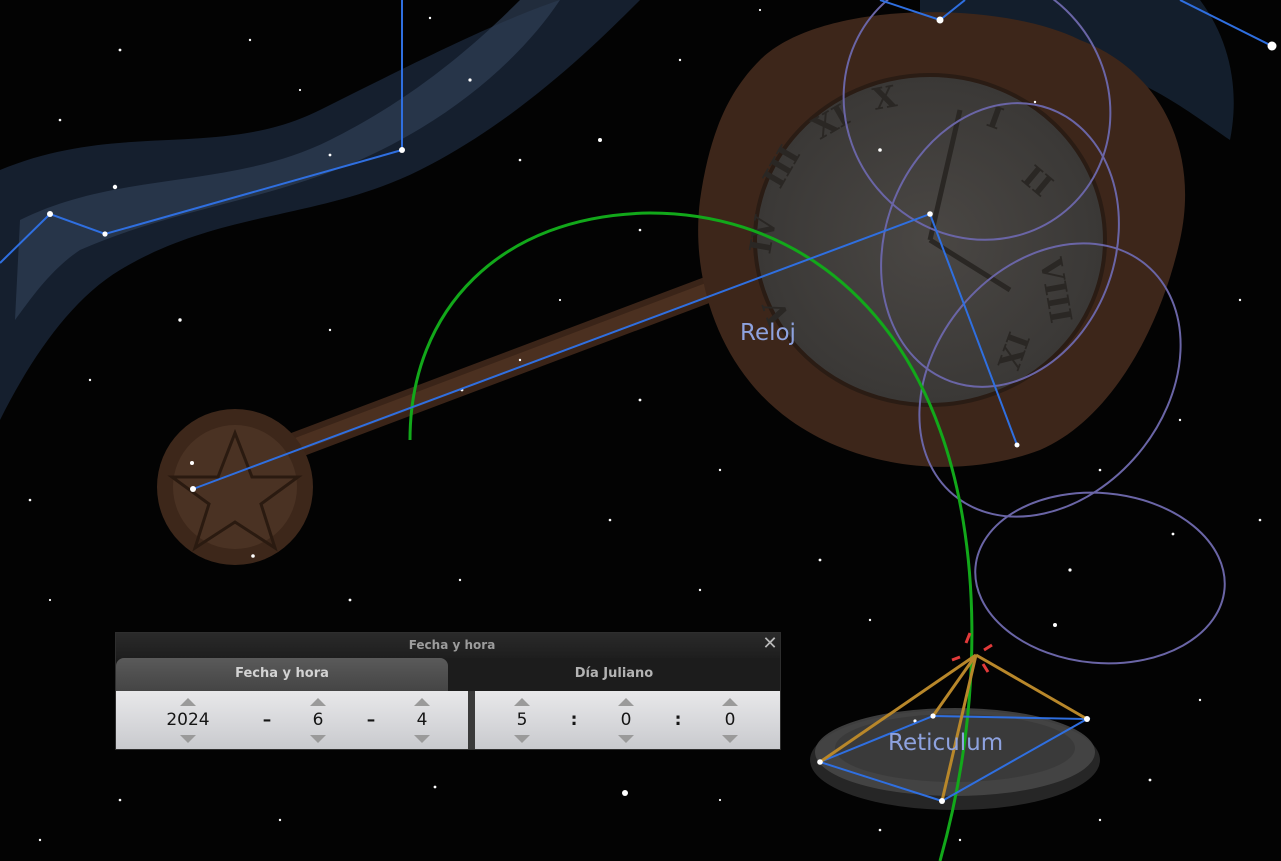  I want to click on second-spinbox: 0, so click(730, 720).